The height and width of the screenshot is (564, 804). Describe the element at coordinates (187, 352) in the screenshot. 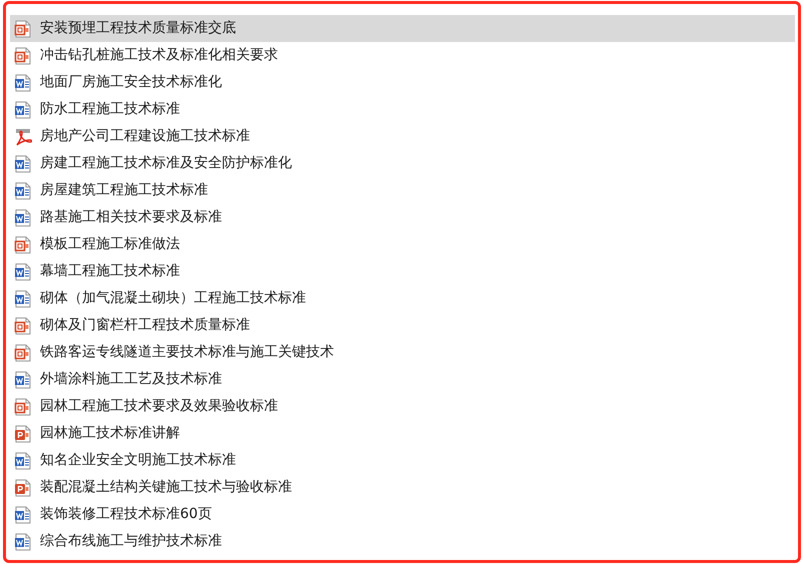

I see `file-name: 铁路客运专线隧道主要技术标准与施工关键技术` at that location.